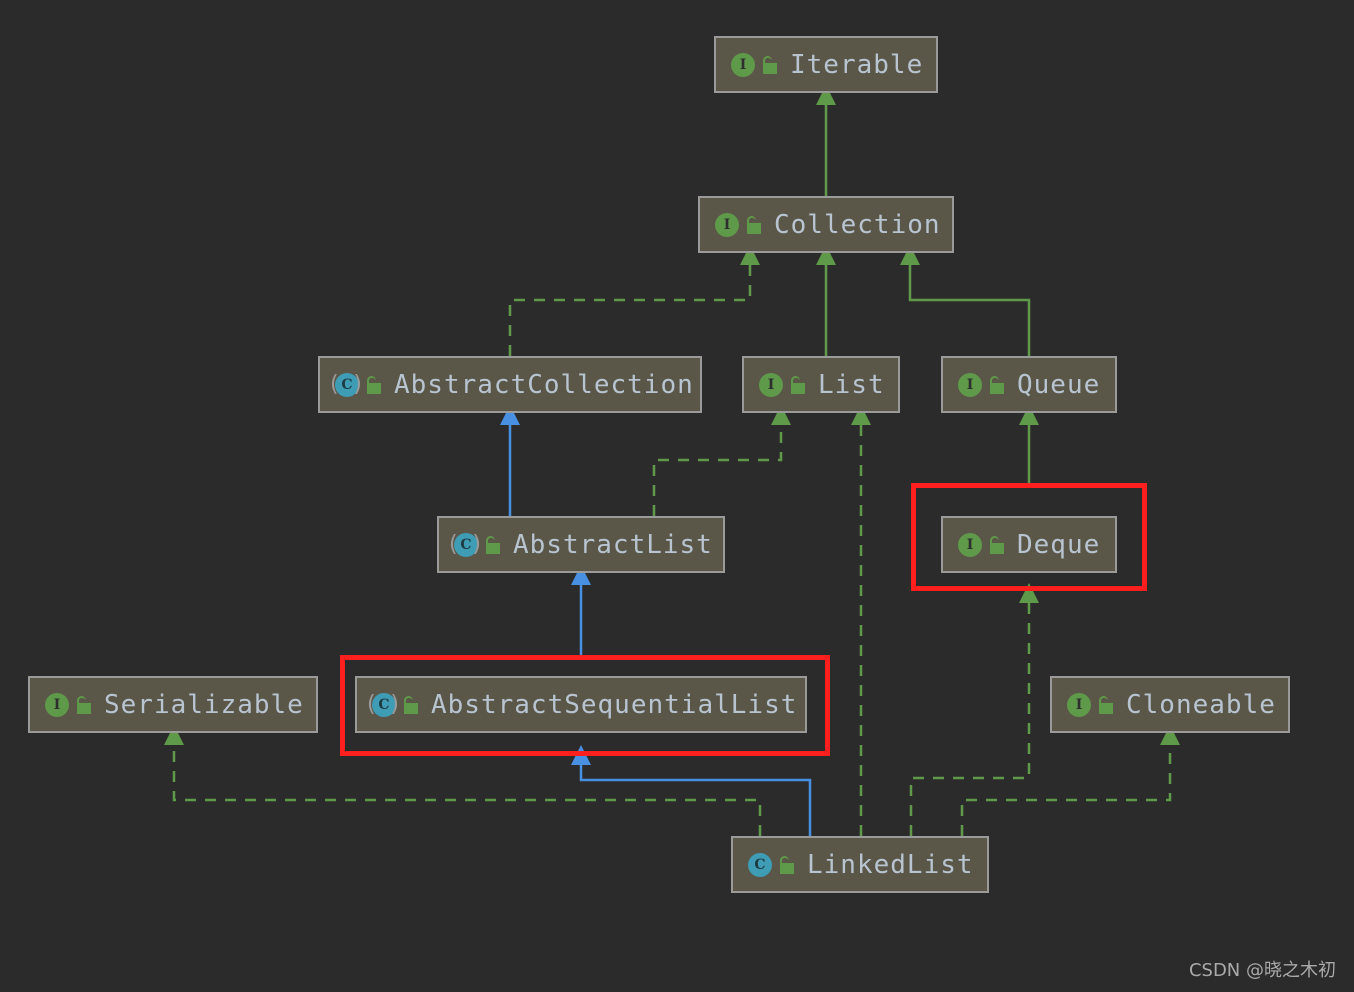 The height and width of the screenshot is (992, 1354). I want to click on node-label-collection: Collection, so click(857, 224).